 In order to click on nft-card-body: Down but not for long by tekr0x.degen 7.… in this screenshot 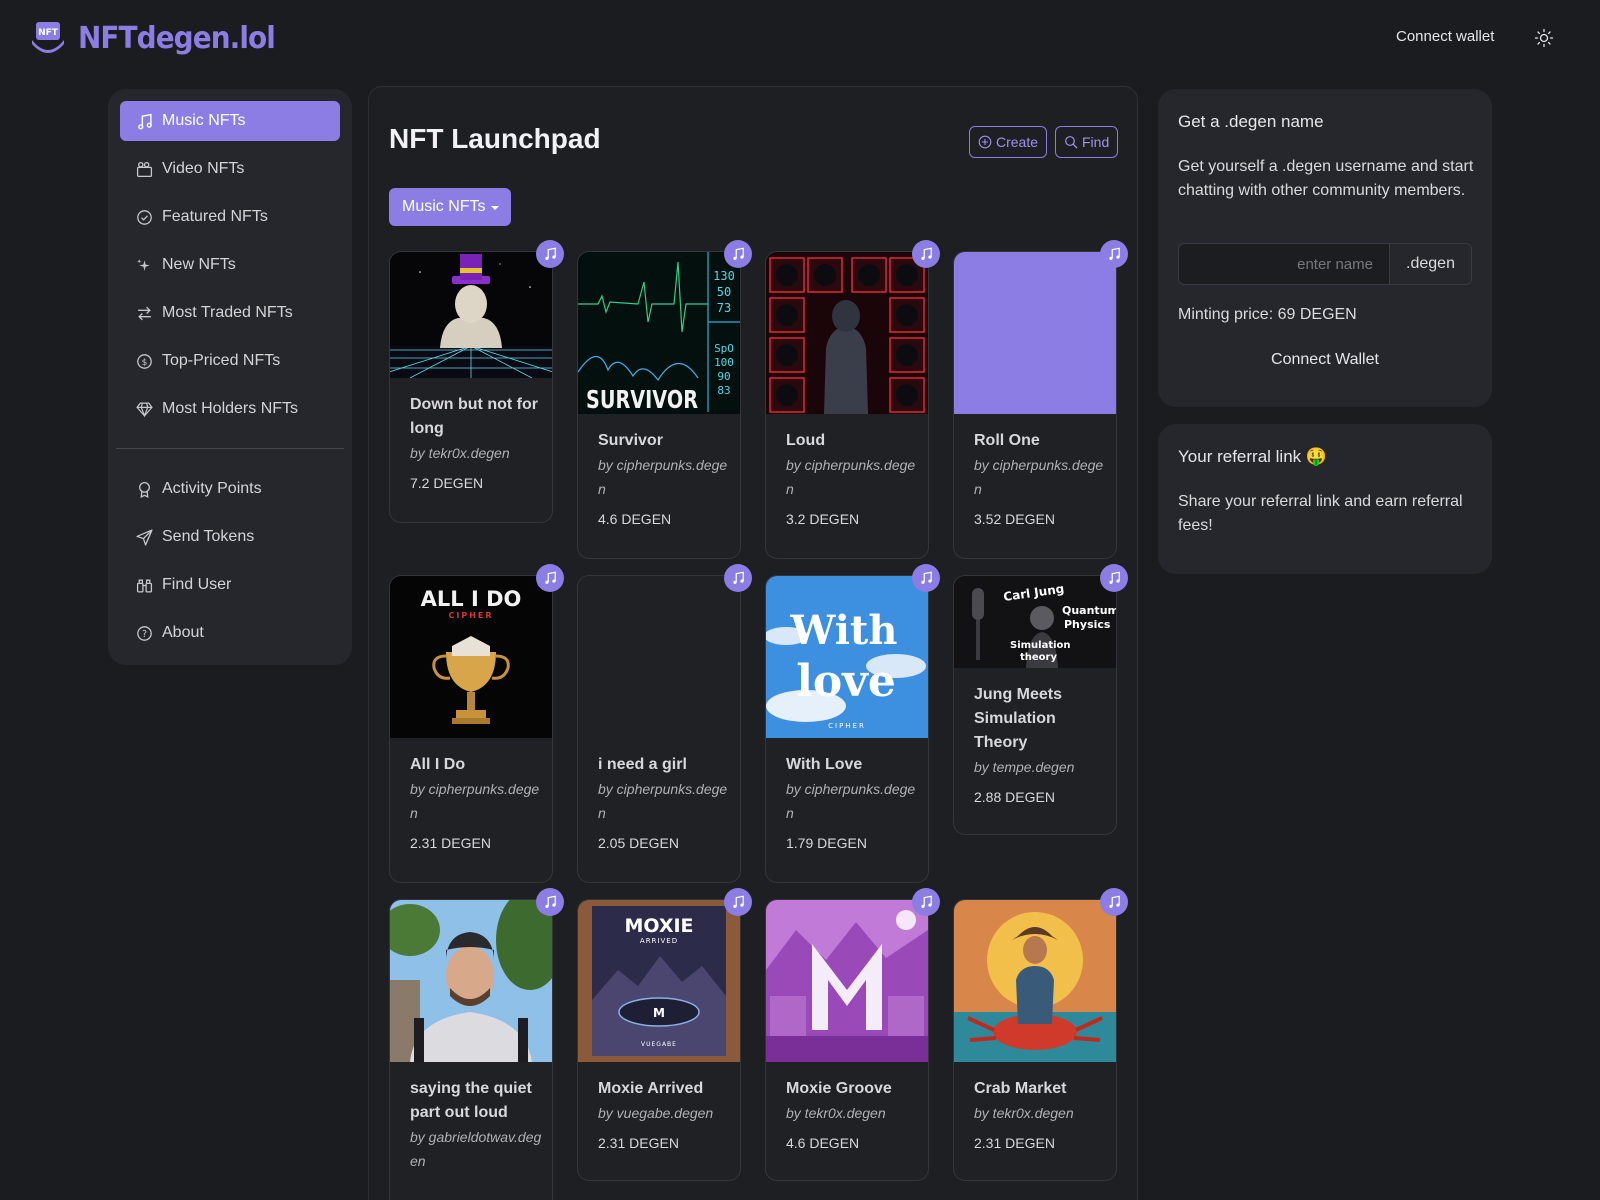, I will do `click(477, 443)`.